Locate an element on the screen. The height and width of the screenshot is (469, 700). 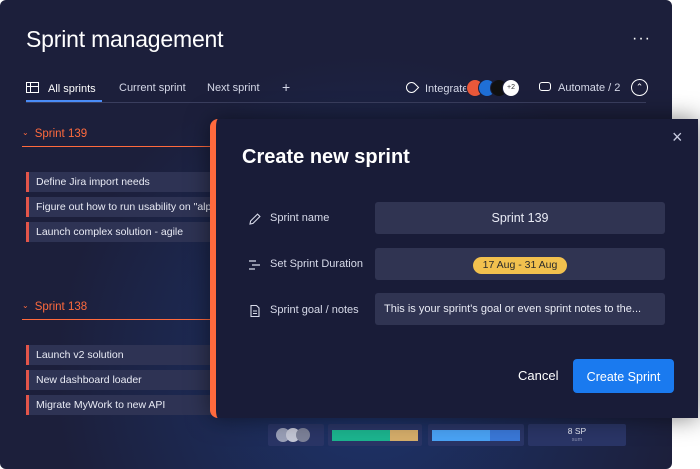
list-item: Launch complex solution - agile is located at coordinates (119, 232).